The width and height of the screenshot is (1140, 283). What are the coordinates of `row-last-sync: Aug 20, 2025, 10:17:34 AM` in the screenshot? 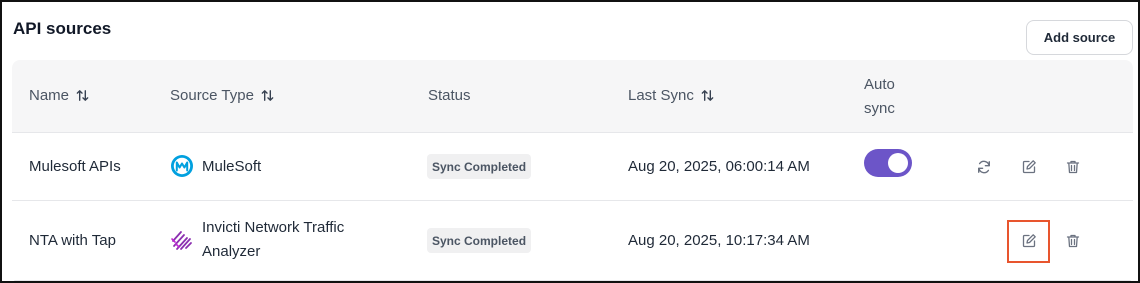 It's located at (719, 240).